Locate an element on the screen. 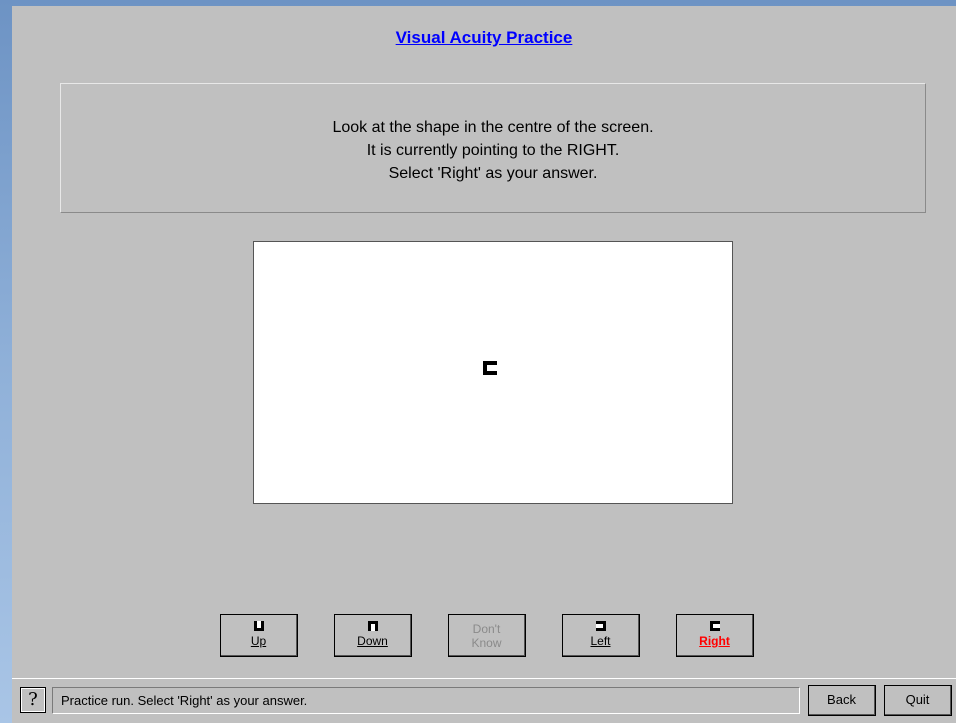 This screenshot has width=956, height=723. down-button: Down is located at coordinates (373, 635).